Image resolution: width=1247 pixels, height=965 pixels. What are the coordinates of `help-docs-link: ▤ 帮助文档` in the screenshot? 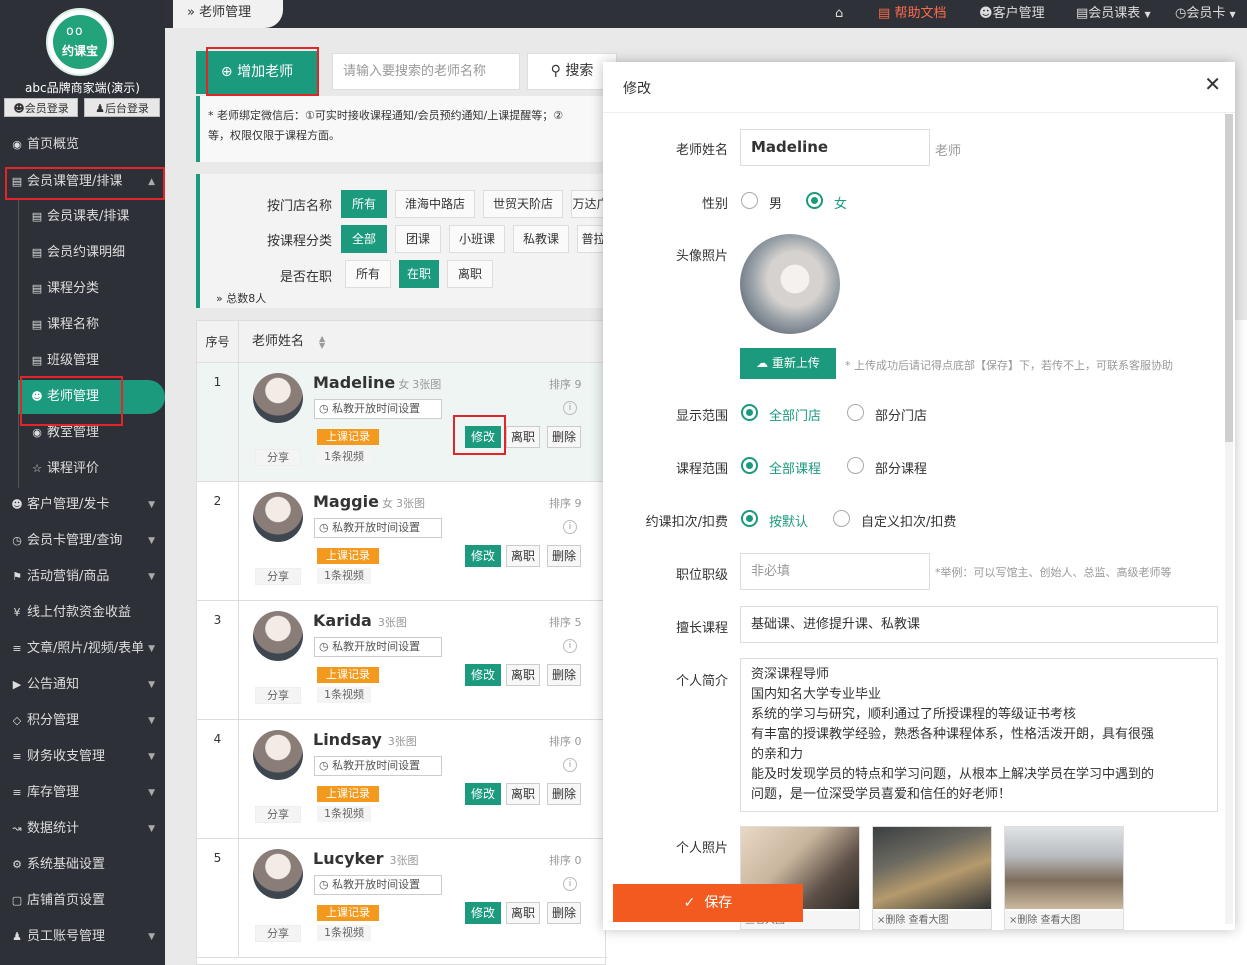 It's located at (912, 14).